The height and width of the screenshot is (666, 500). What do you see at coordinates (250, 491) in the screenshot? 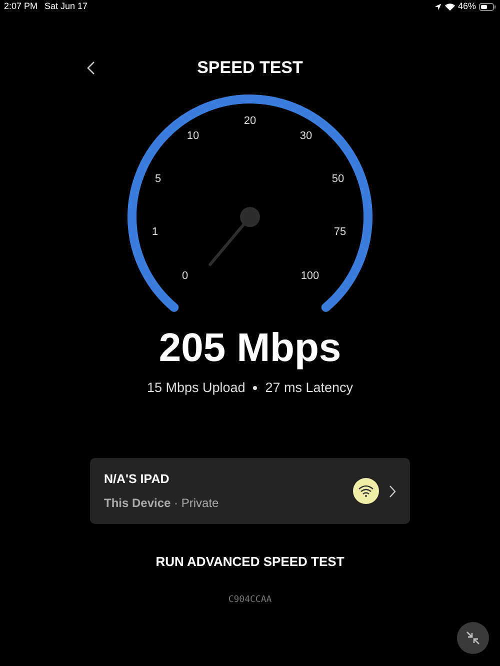
I see `device-card: N/A'S IPAD This Device · Private` at bounding box center [250, 491].